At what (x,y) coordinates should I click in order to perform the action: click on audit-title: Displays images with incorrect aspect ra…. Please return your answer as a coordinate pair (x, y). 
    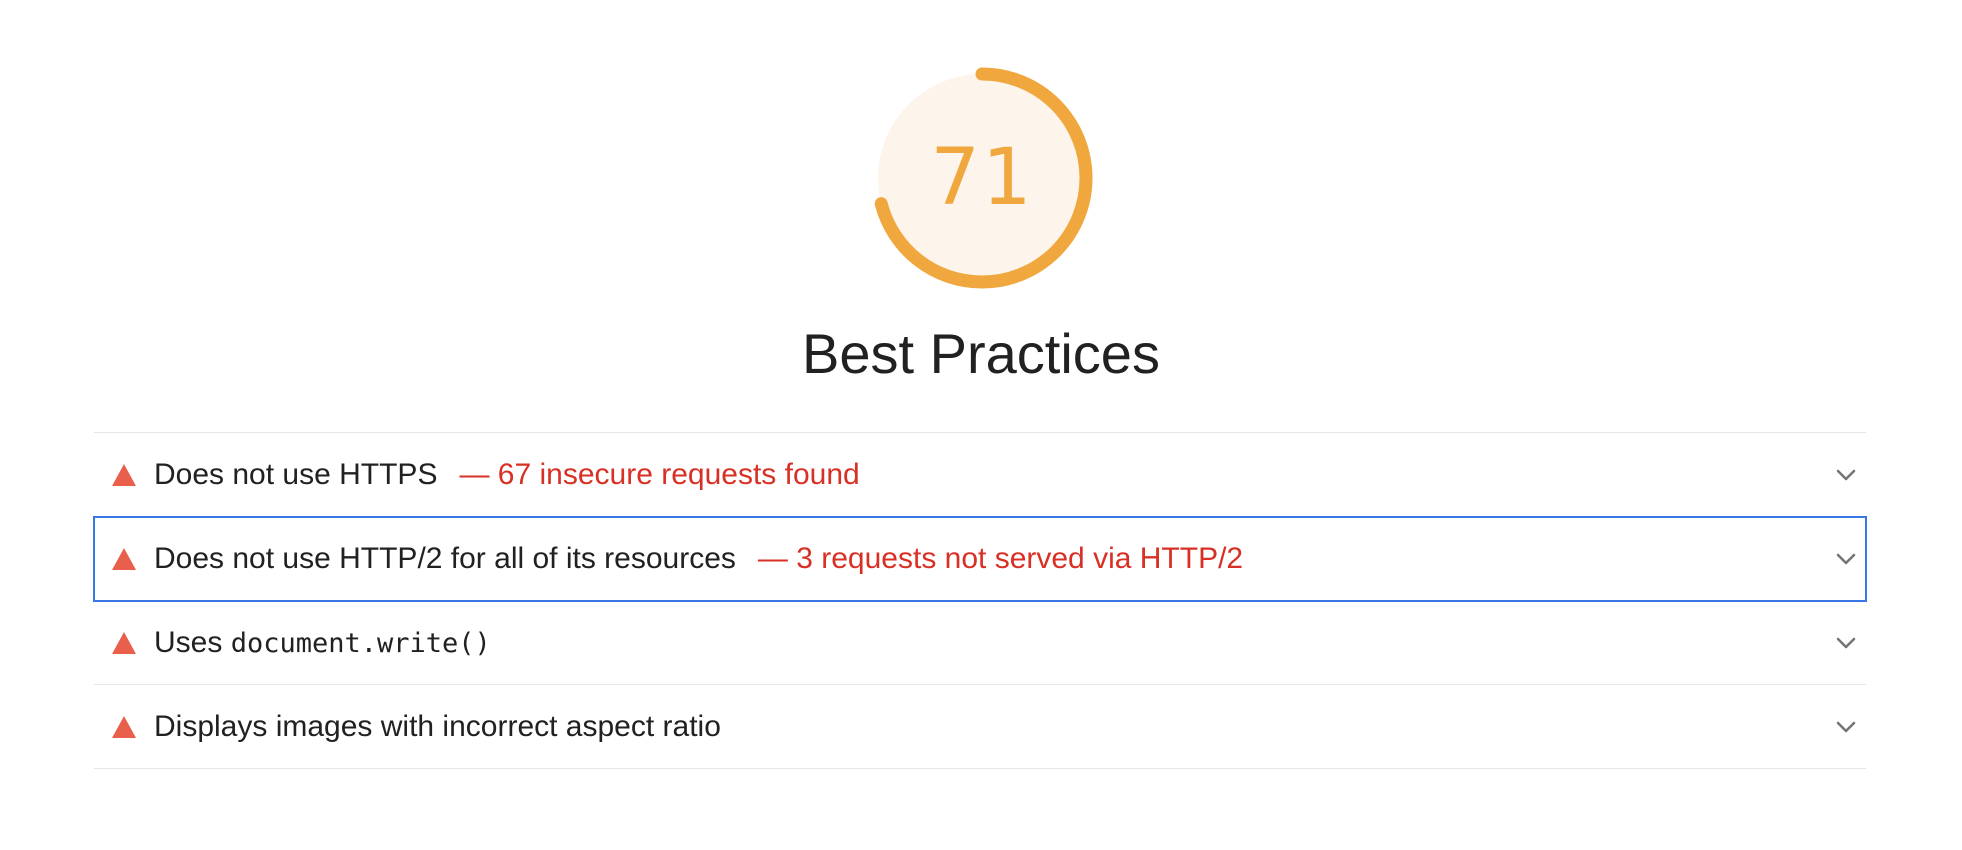
    Looking at the image, I should click on (437, 726).